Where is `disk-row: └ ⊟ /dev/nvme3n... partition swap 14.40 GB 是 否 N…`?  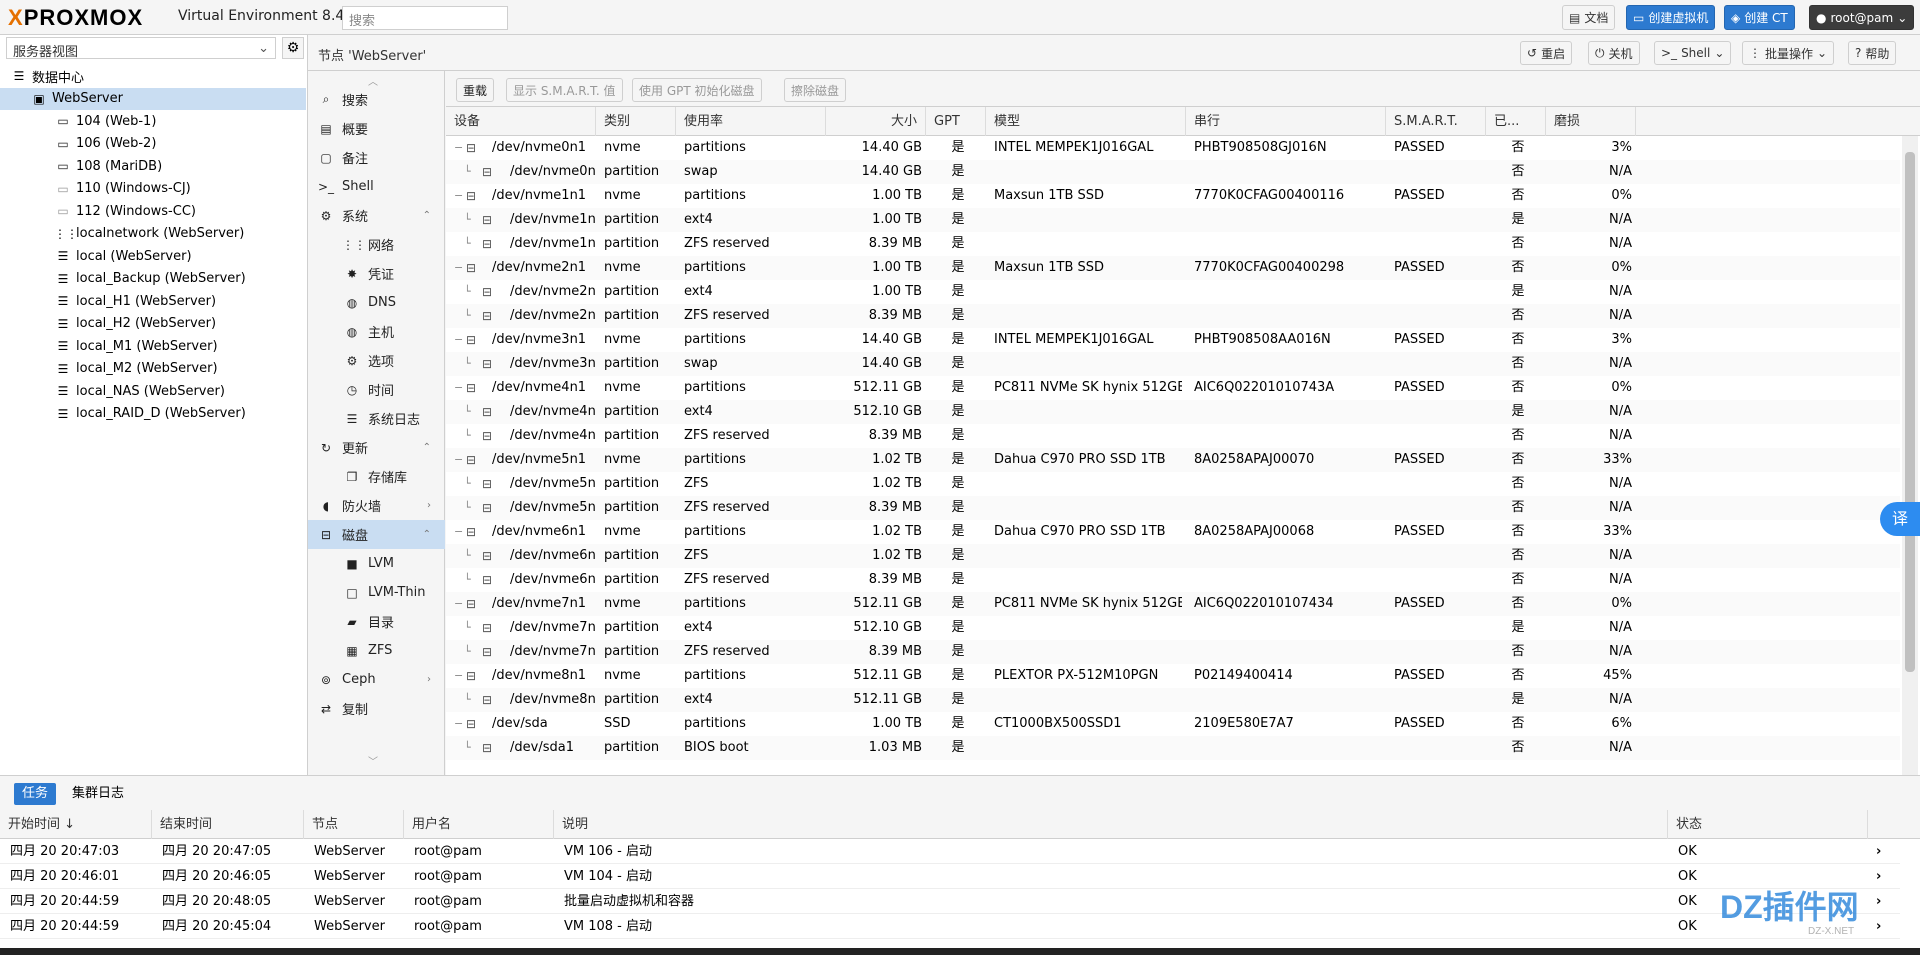 disk-row: └ ⊟ /dev/nvme3n... partition swap 14.40 GB 是 否 N… is located at coordinates (1173, 364).